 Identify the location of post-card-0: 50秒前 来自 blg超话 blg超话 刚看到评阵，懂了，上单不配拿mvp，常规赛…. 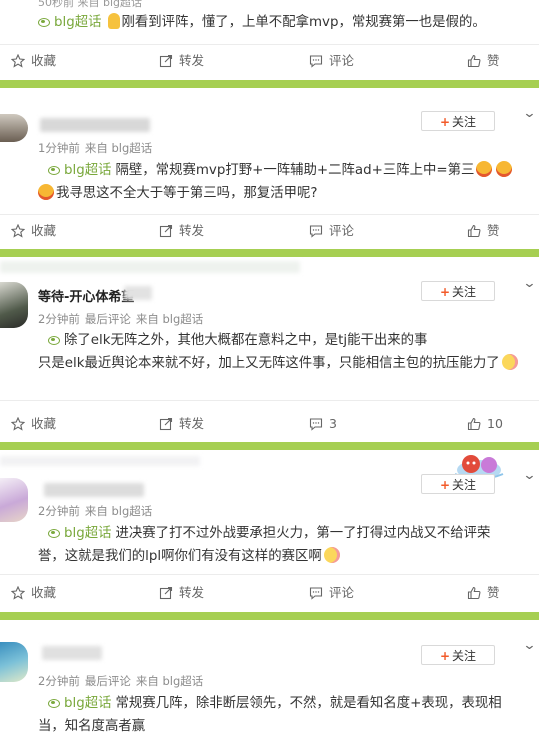
(269, 40).